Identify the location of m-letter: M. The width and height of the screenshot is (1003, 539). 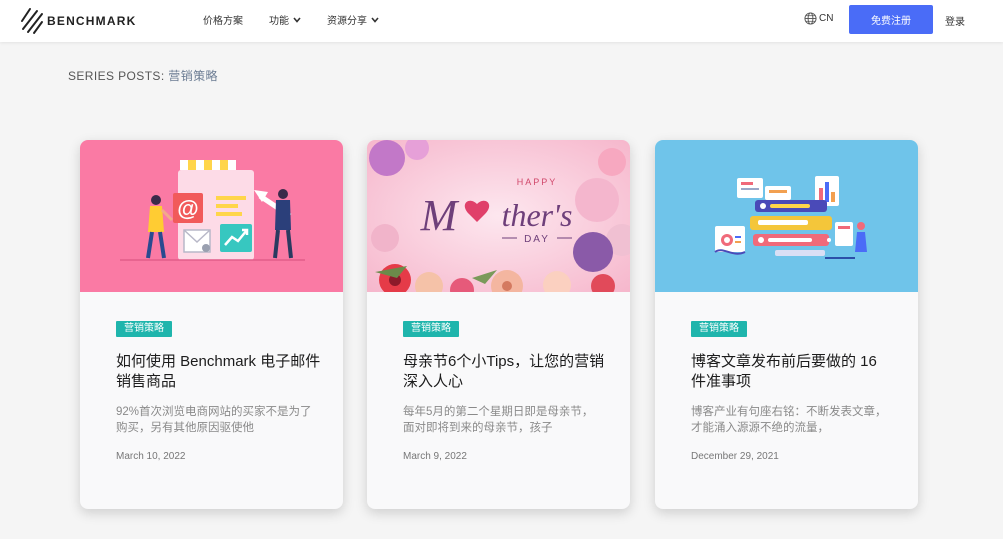
(440, 215).